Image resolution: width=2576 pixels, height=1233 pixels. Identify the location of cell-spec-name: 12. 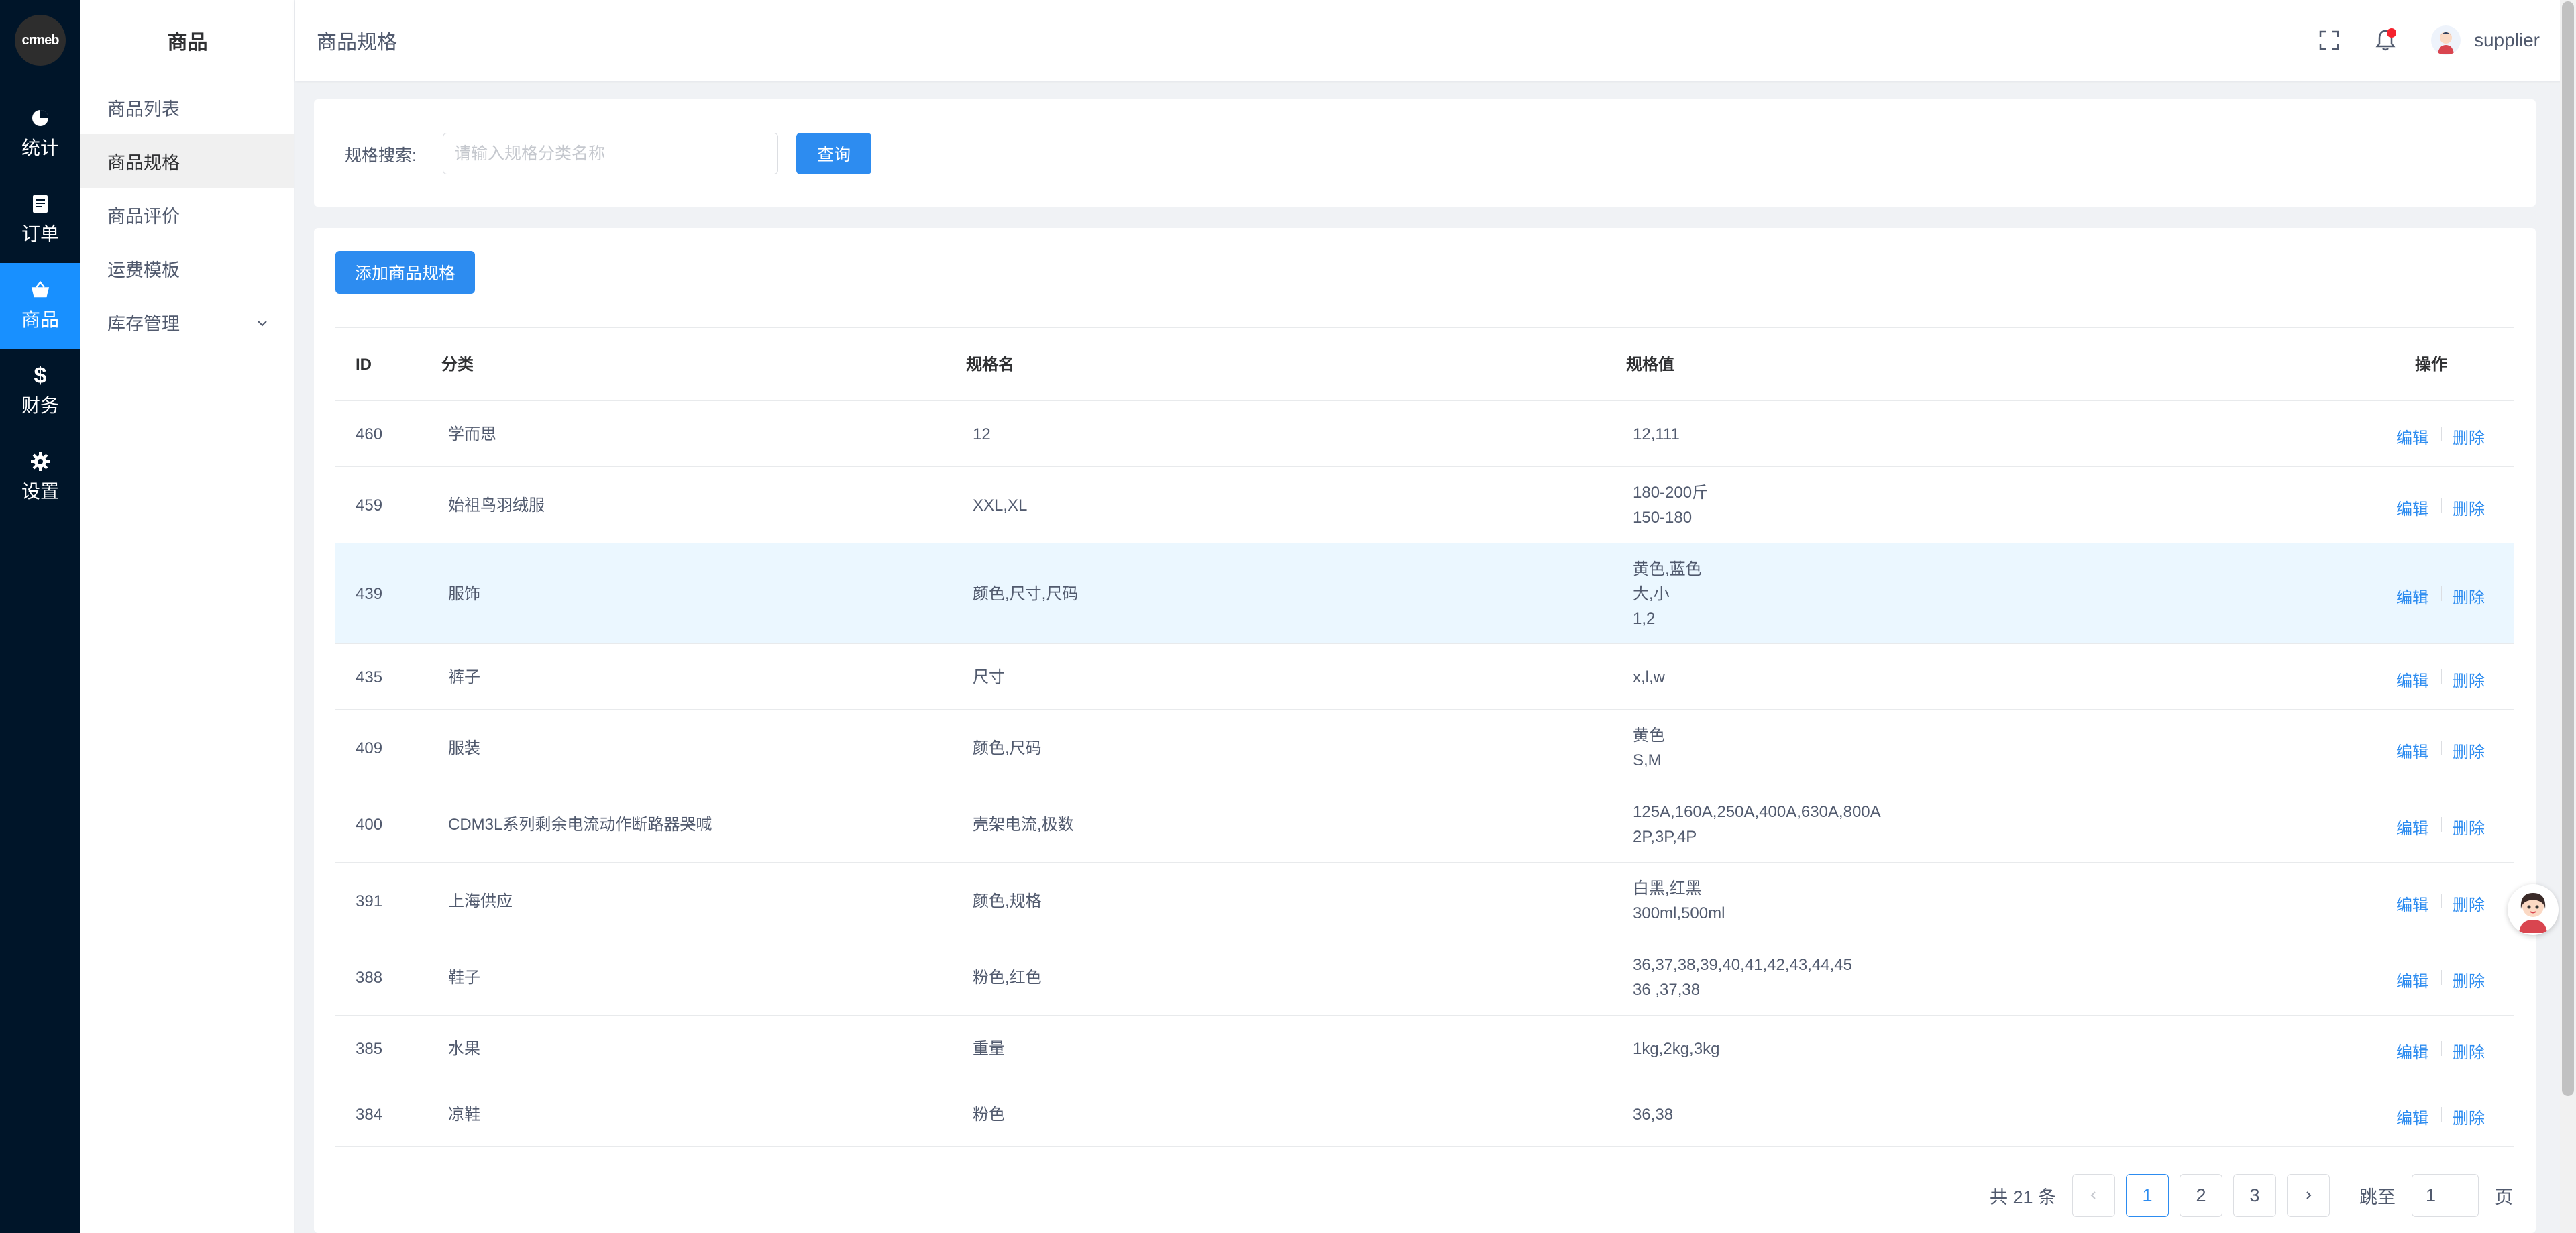
(982, 434).